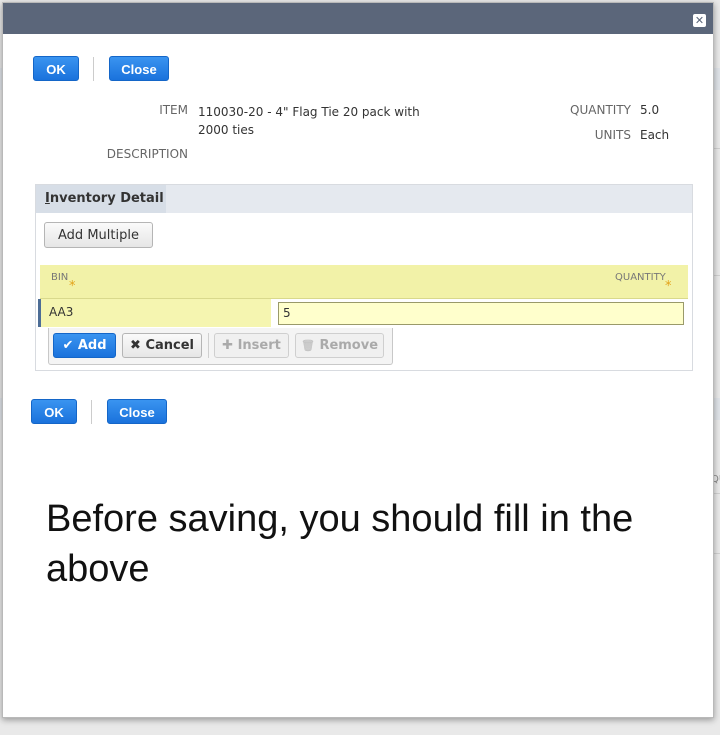 The height and width of the screenshot is (735, 720). What do you see at coordinates (600, 110) in the screenshot?
I see `quantity-label: QUANTITY` at bounding box center [600, 110].